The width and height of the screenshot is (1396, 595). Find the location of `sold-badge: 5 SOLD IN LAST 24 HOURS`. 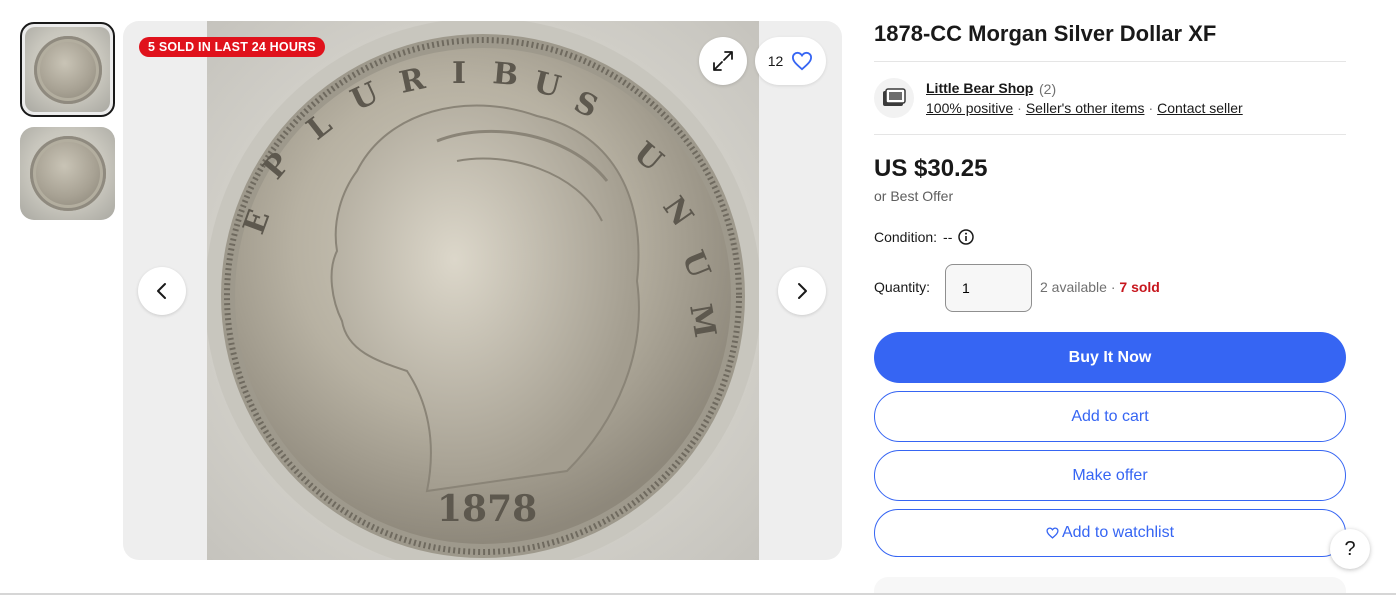

sold-badge: 5 SOLD IN LAST 24 HOURS is located at coordinates (232, 47).